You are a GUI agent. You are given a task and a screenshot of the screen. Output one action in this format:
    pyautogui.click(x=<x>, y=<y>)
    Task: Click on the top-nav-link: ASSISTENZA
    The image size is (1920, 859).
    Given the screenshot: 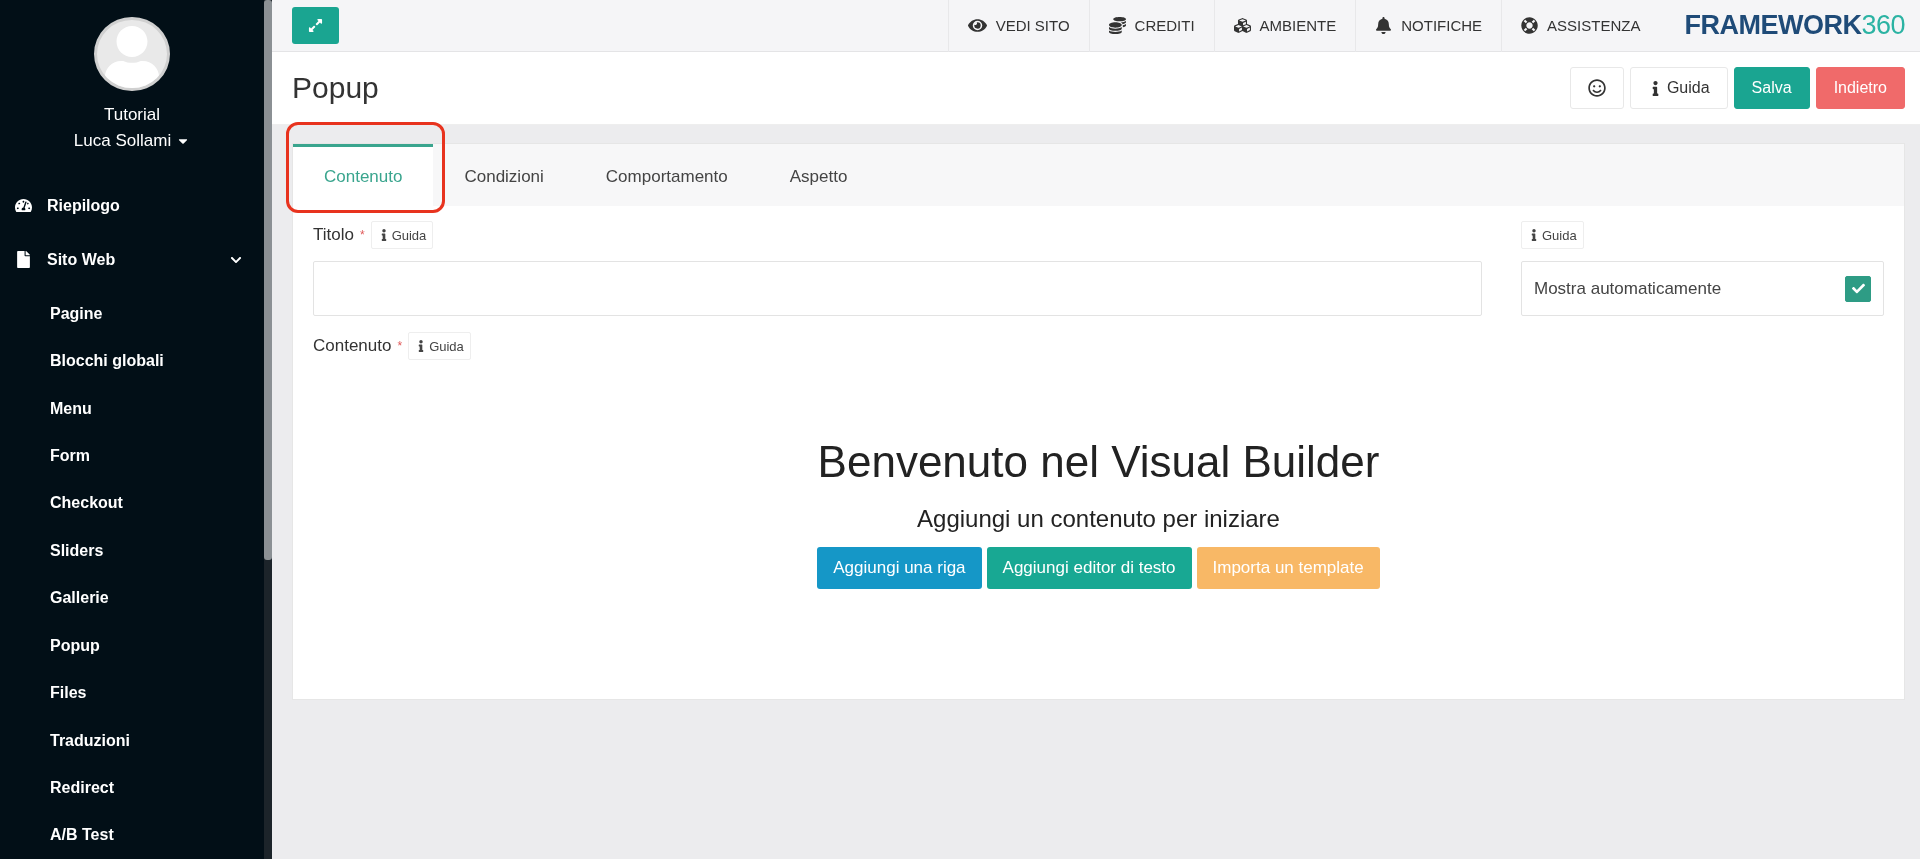 What is the action you would take?
    pyautogui.click(x=1580, y=26)
    